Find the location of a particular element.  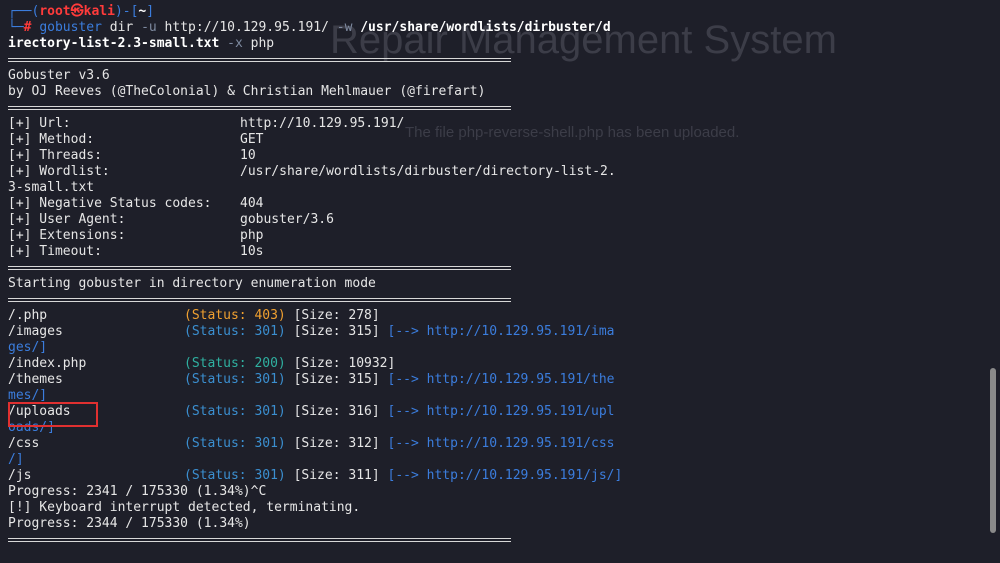

result-redirect-wrap: oads/] is located at coordinates (31, 427).